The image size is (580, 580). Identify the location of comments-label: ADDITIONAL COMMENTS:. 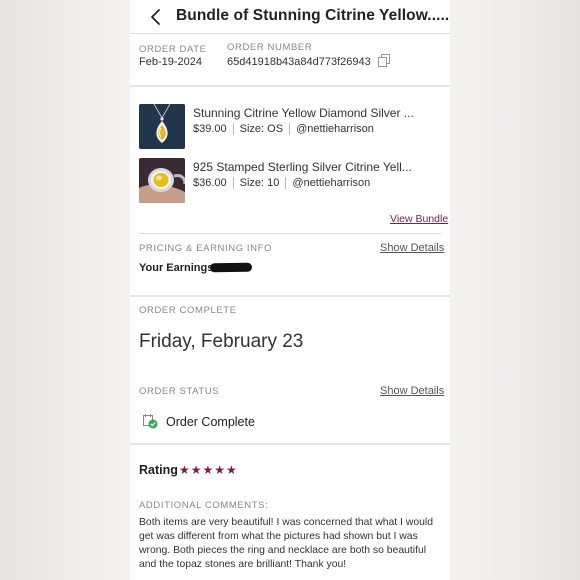
(204, 505).